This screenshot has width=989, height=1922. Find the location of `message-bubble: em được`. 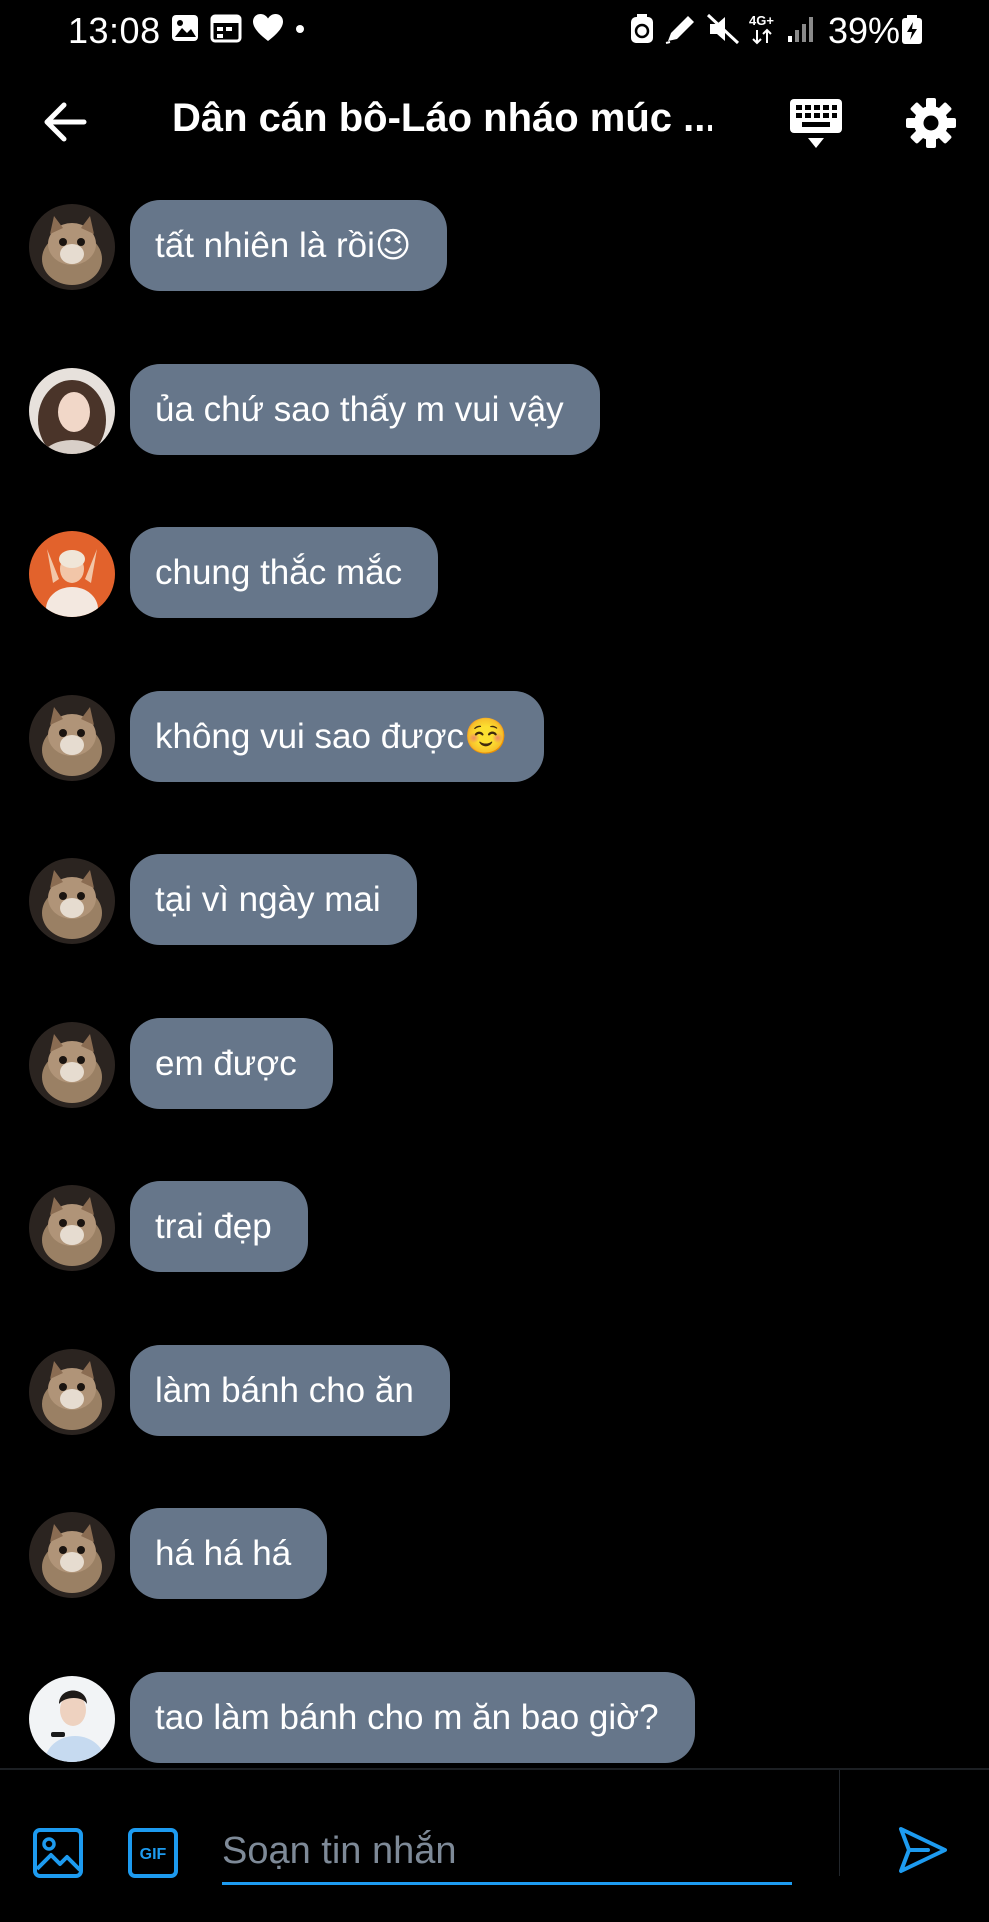

message-bubble: em được is located at coordinates (231, 1063).